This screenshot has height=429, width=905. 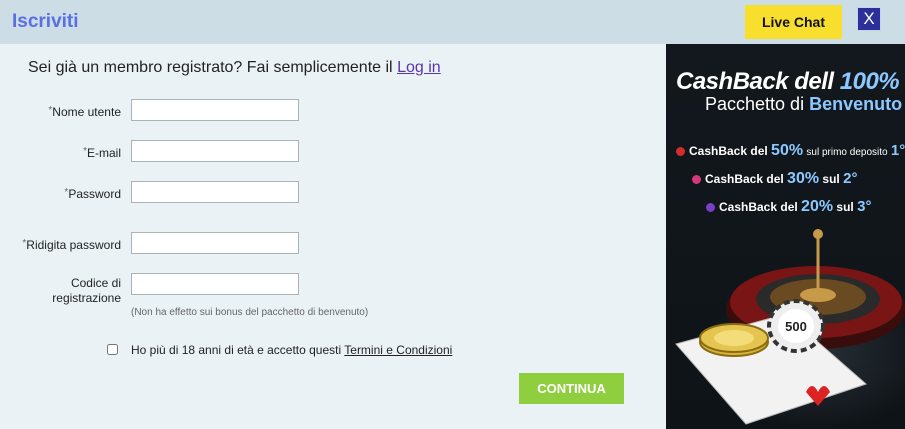 I want to click on terms-checkbox, so click(x=112, y=349).